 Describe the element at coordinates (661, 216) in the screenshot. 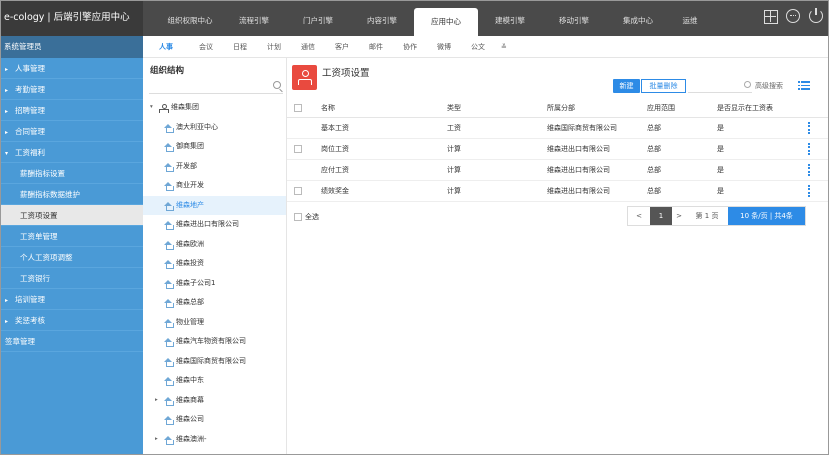

I see `current-page: 1` at that location.